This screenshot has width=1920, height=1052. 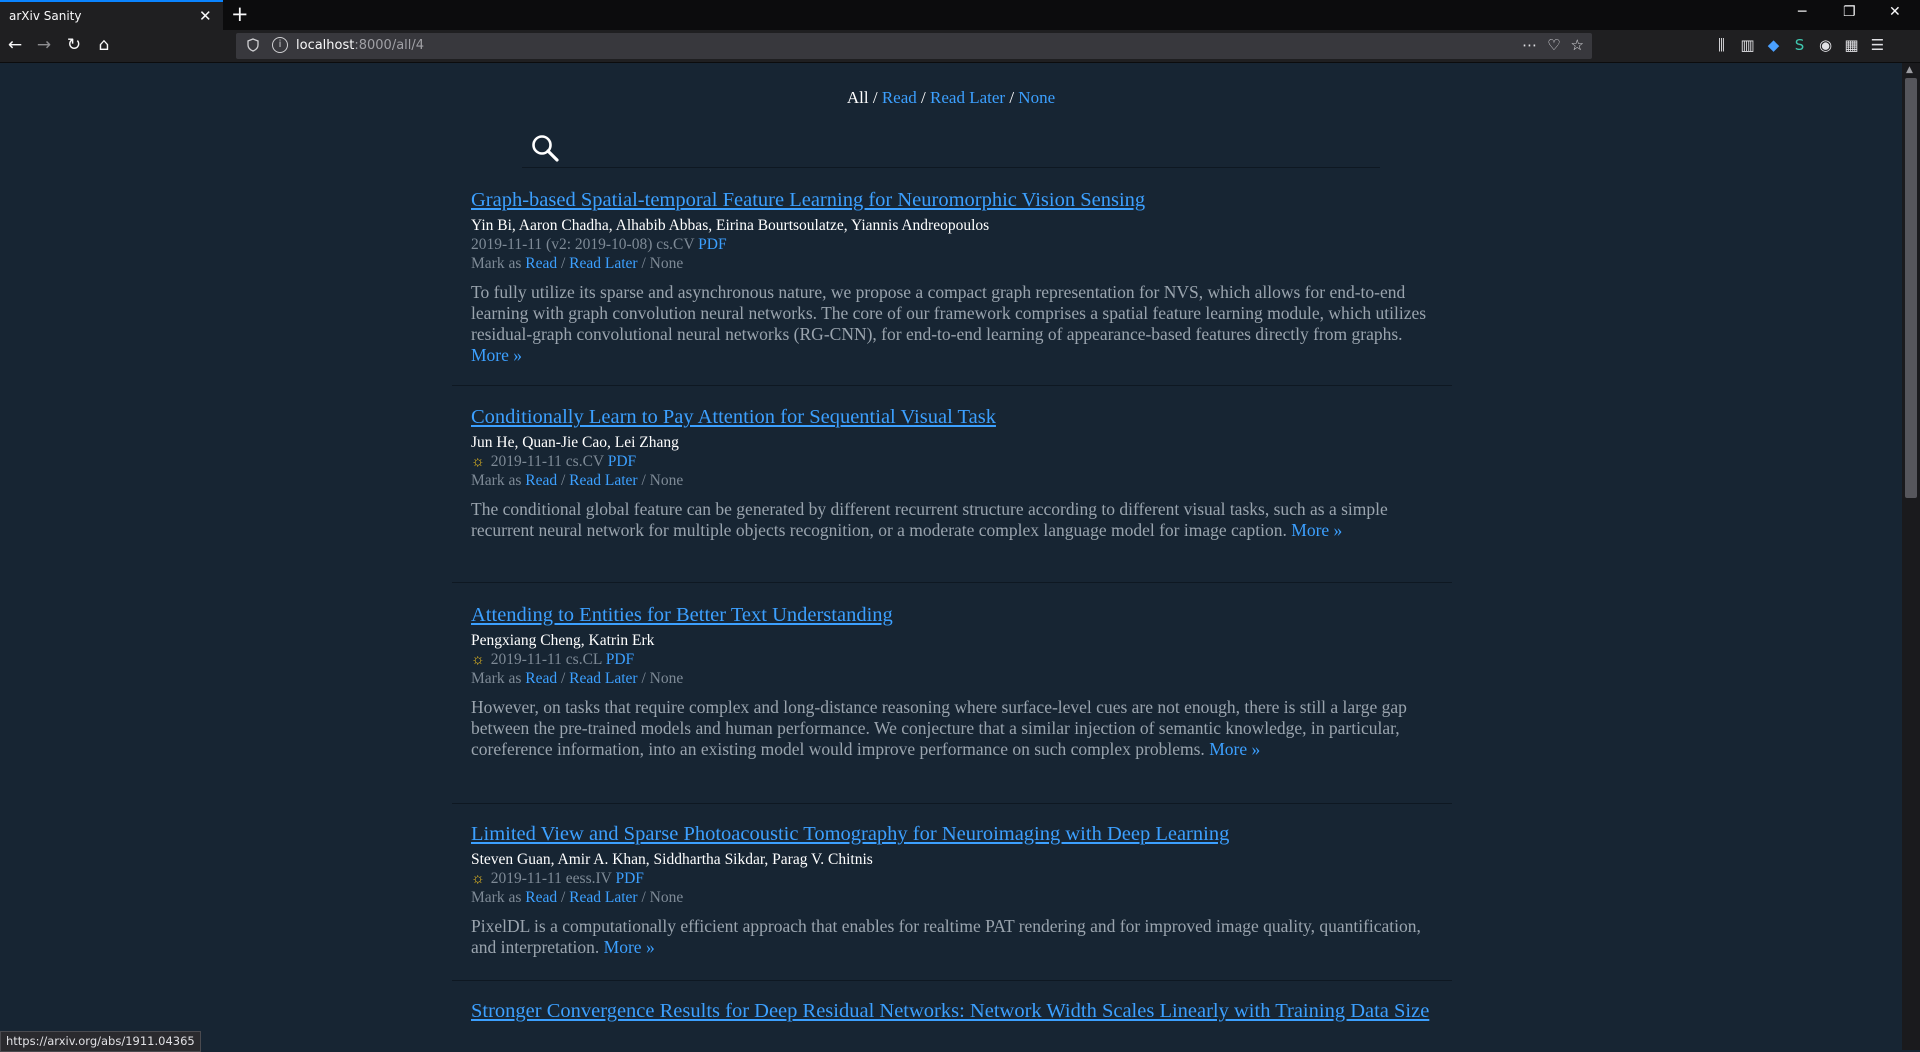 I want to click on filter-none: None, so click(x=1036, y=97).